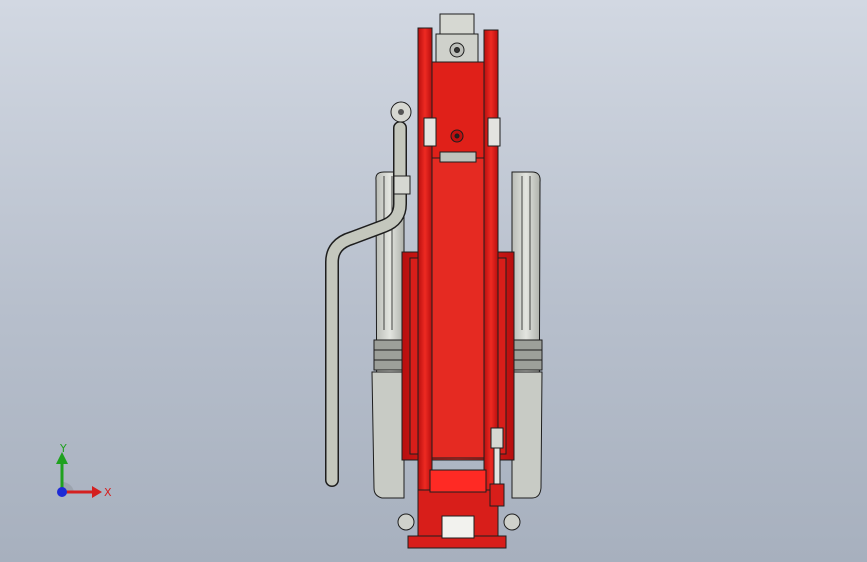 The width and height of the screenshot is (867, 562). Describe the element at coordinates (63, 448) in the screenshot. I see `y-axis-label: Y` at that location.